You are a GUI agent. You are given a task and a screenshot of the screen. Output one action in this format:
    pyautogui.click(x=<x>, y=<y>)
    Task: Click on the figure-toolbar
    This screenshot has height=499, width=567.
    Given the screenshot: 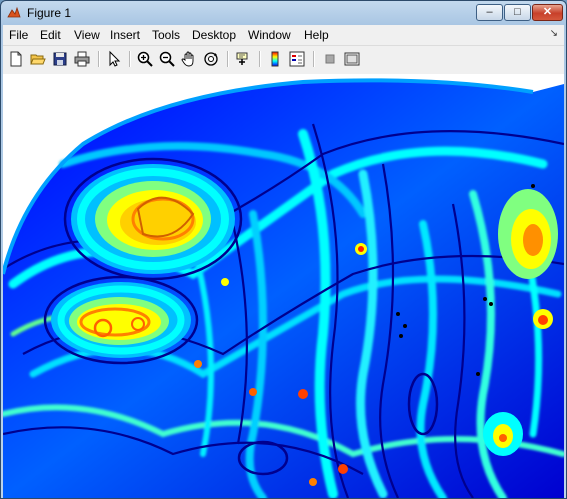 What is the action you would take?
    pyautogui.click(x=283, y=60)
    